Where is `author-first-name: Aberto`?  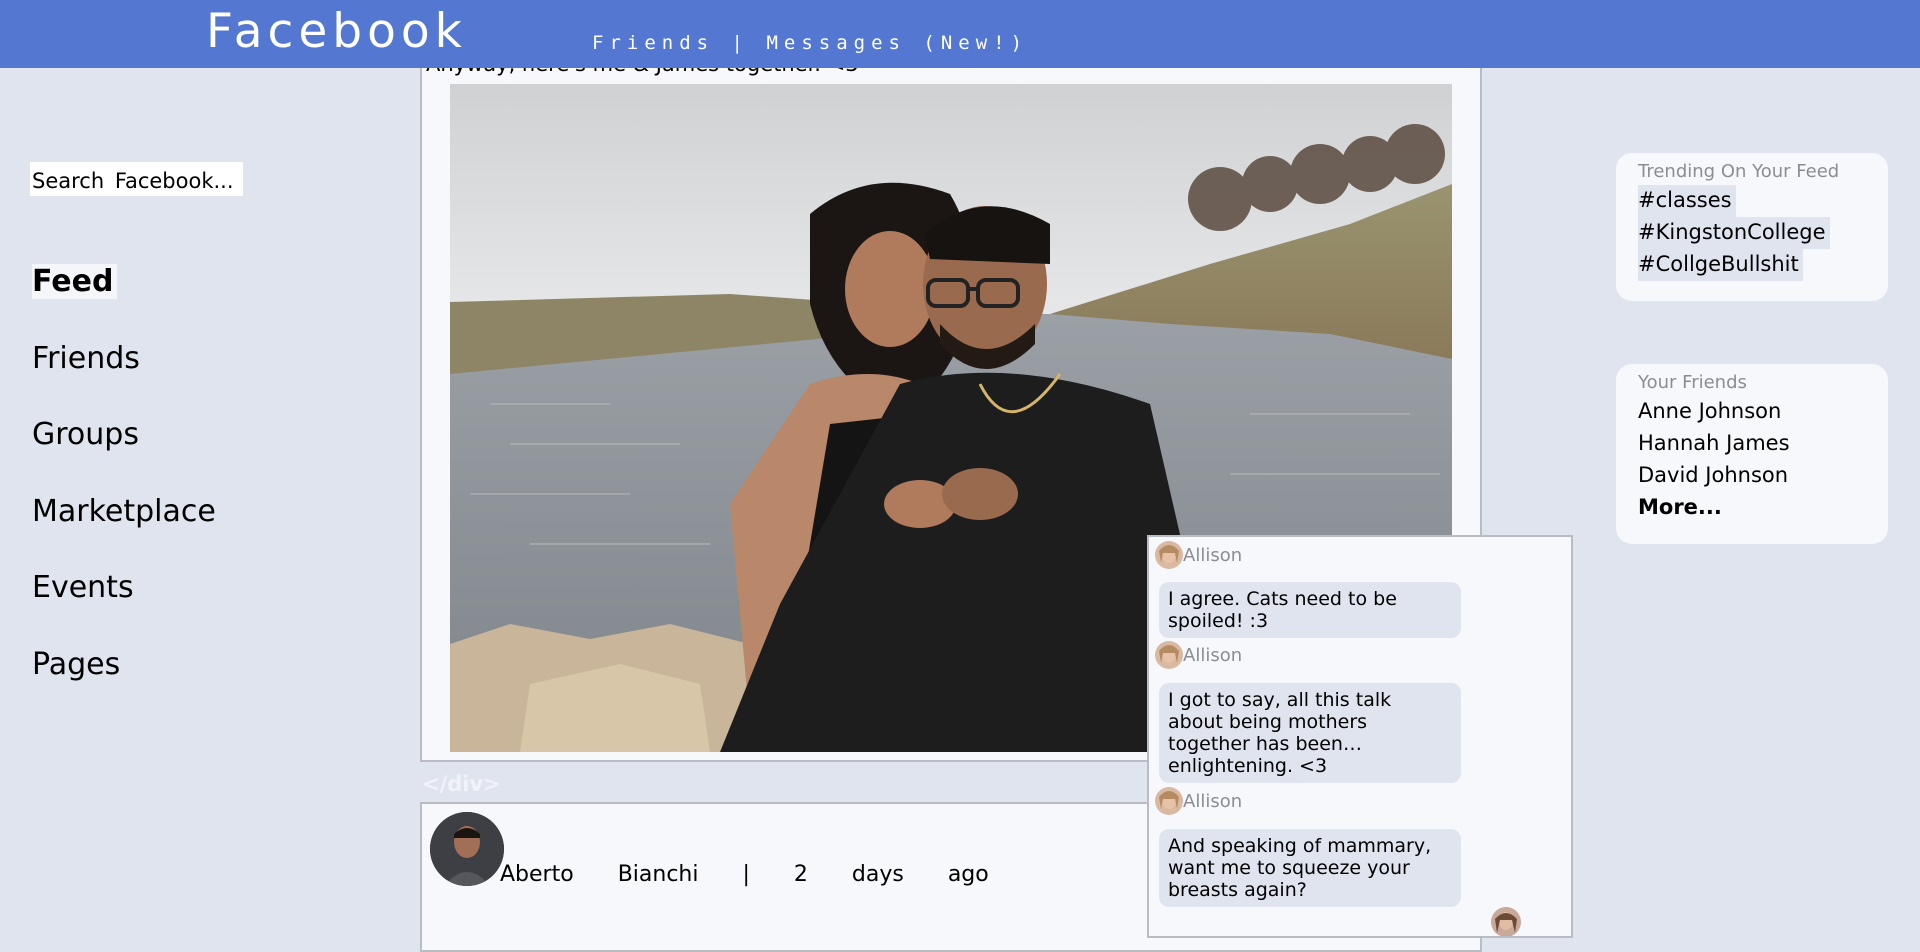
author-first-name: Aberto is located at coordinates (537, 874).